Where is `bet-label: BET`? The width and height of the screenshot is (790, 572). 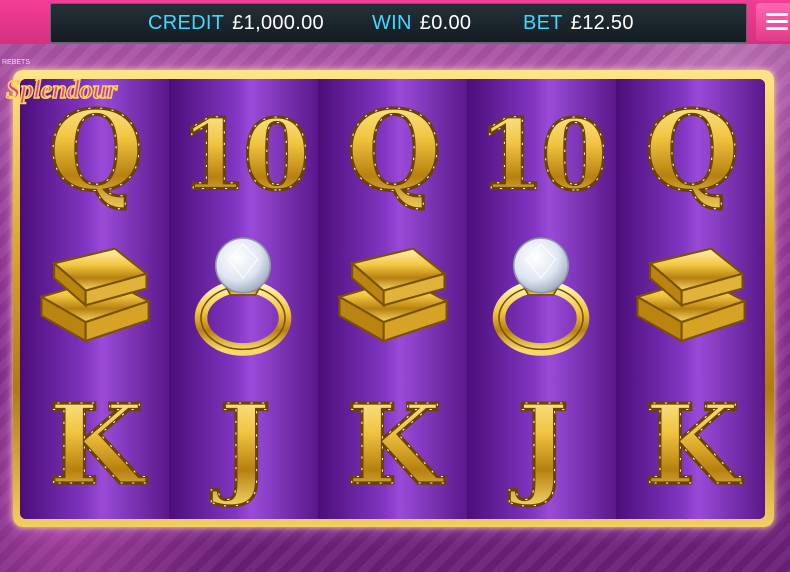 bet-label: BET is located at coordinates (543, 23).